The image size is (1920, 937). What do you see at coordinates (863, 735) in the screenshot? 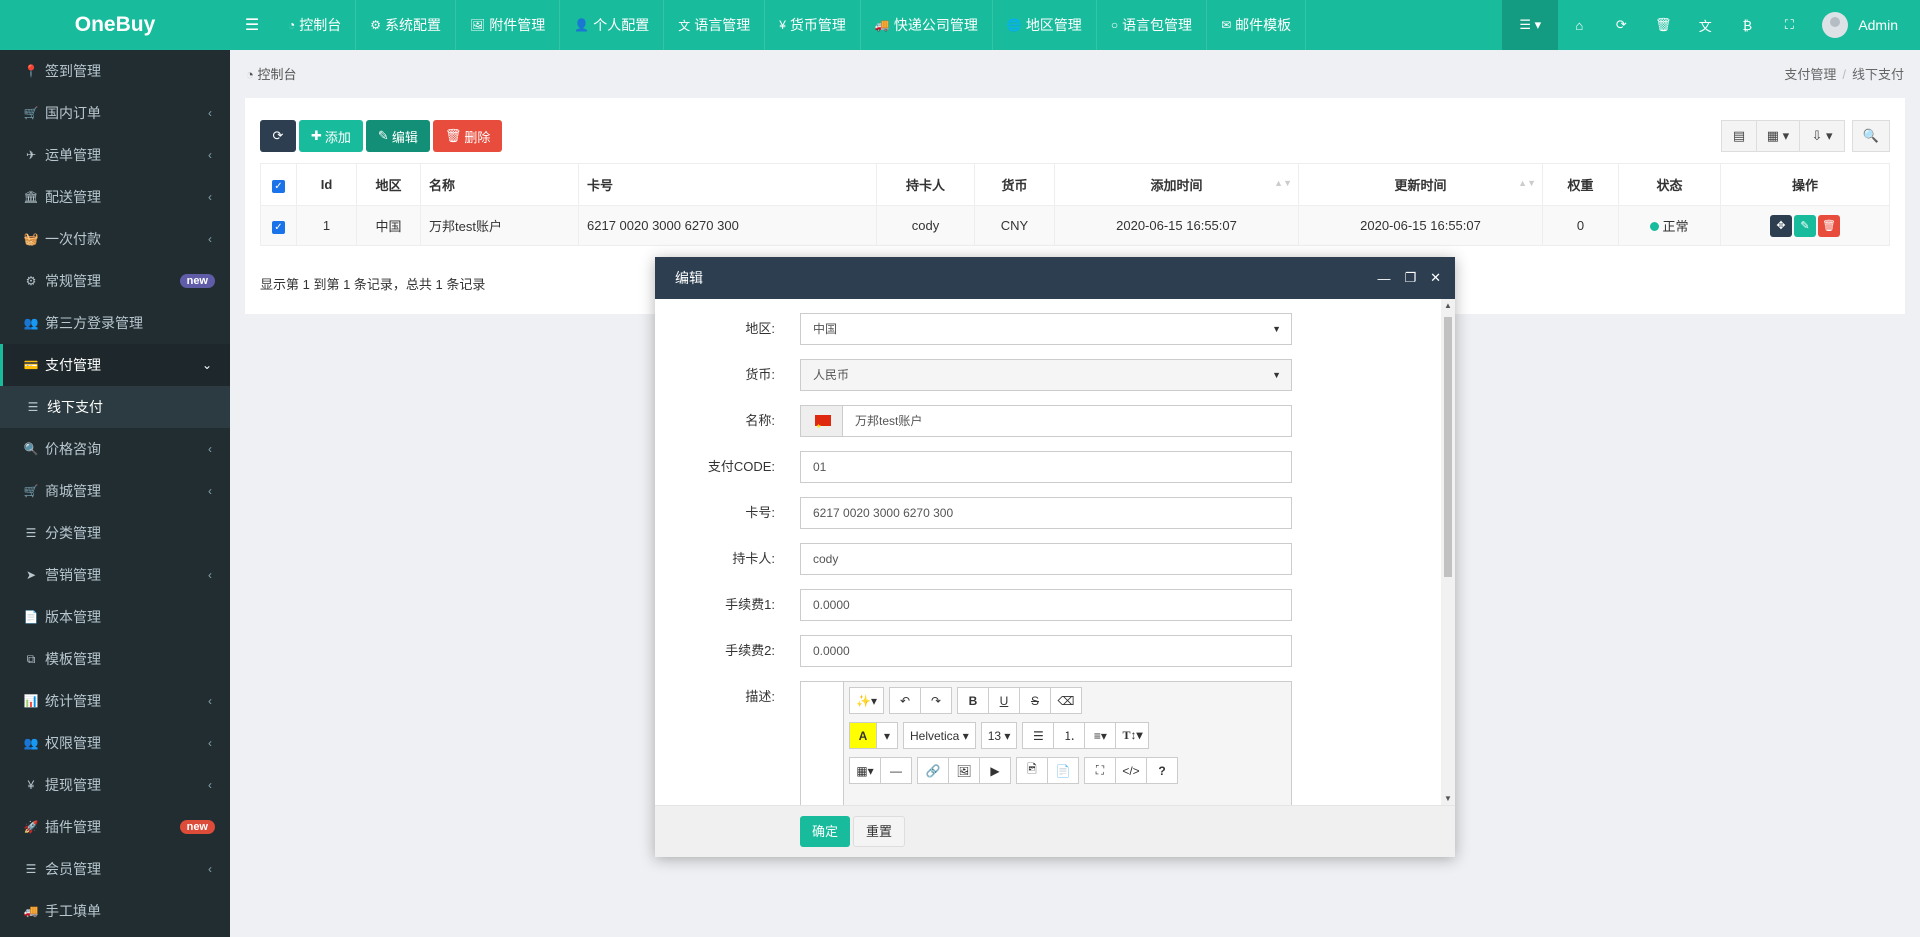
I see `font-color-icon: A` at bounding box center [863, 735].